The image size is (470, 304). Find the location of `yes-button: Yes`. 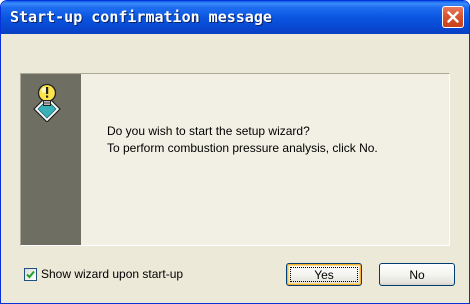

yes-button: Yes is located at coordinates (324, 274).